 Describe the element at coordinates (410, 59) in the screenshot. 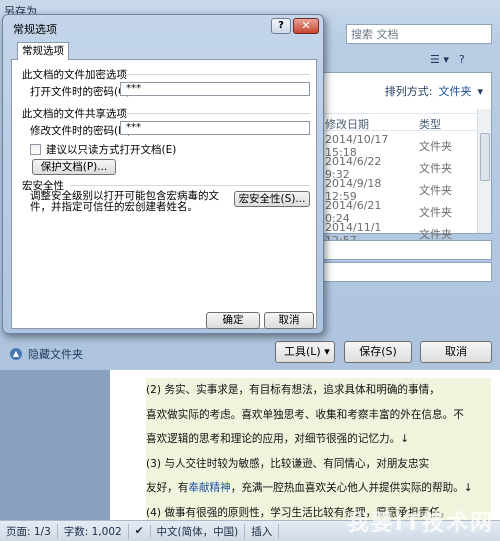

I see `view-toolbar: ☰ ▾ ?` at that location.